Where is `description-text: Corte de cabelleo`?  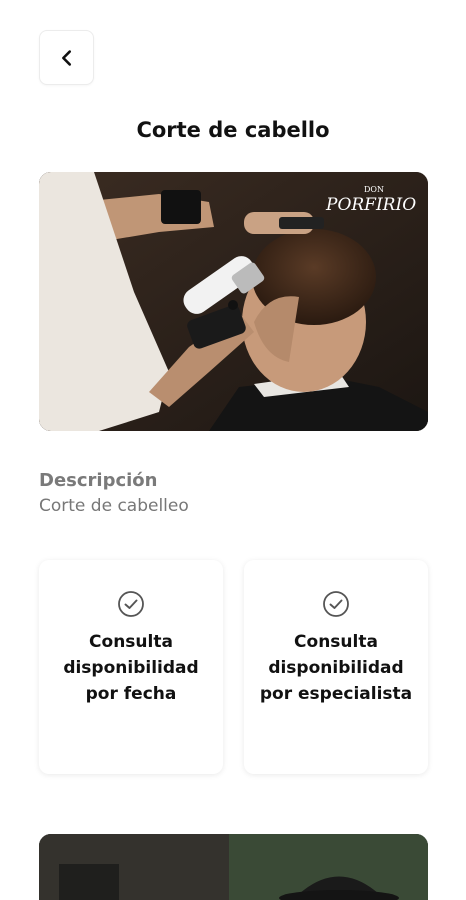 description-text: Corte de cabelleo is located at coordinates (114, 506).